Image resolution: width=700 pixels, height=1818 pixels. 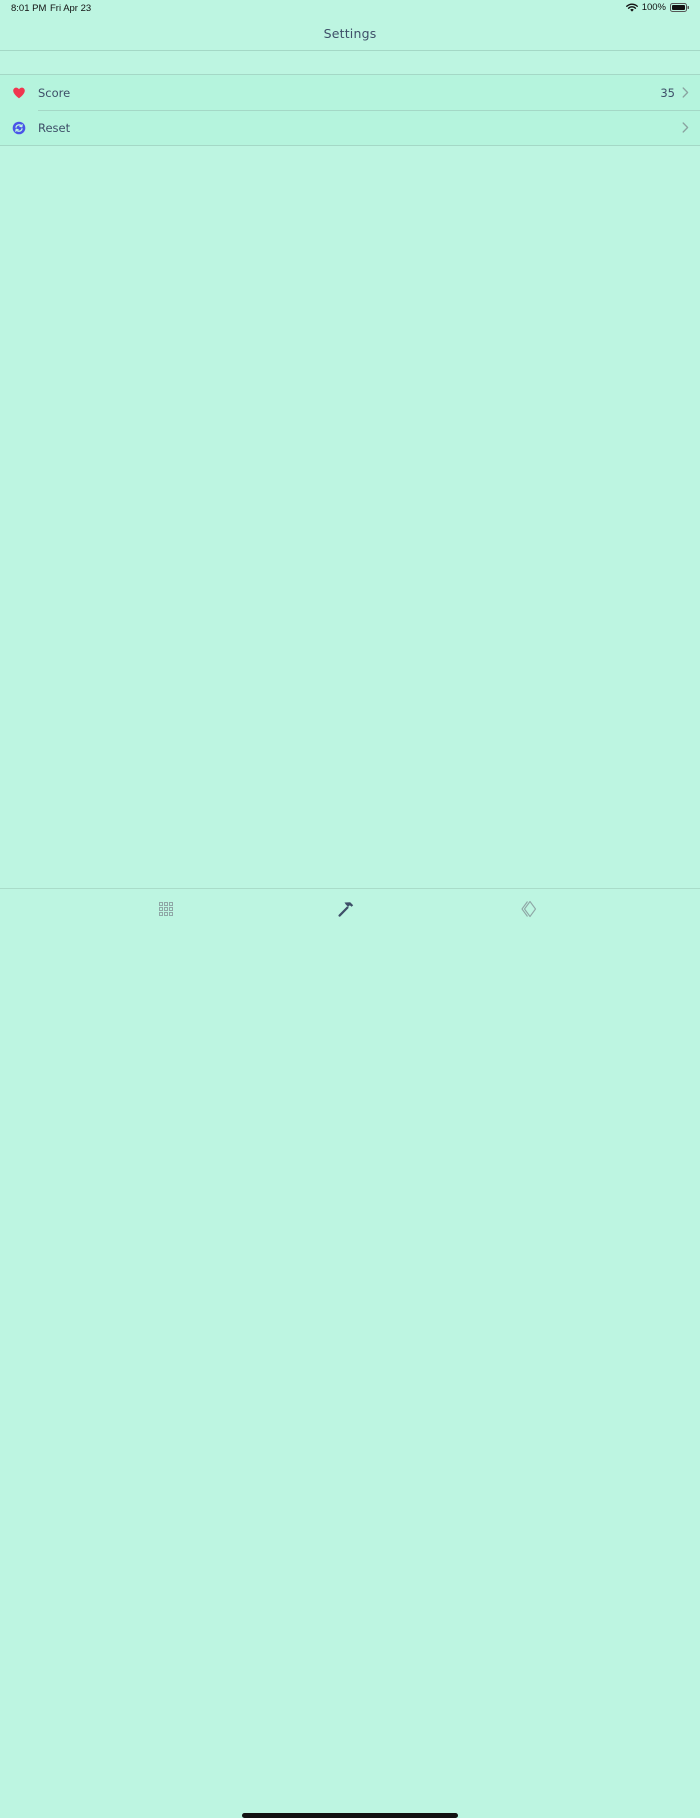 I want to click on battery-percent: 100%, so click(x=653, y=7).